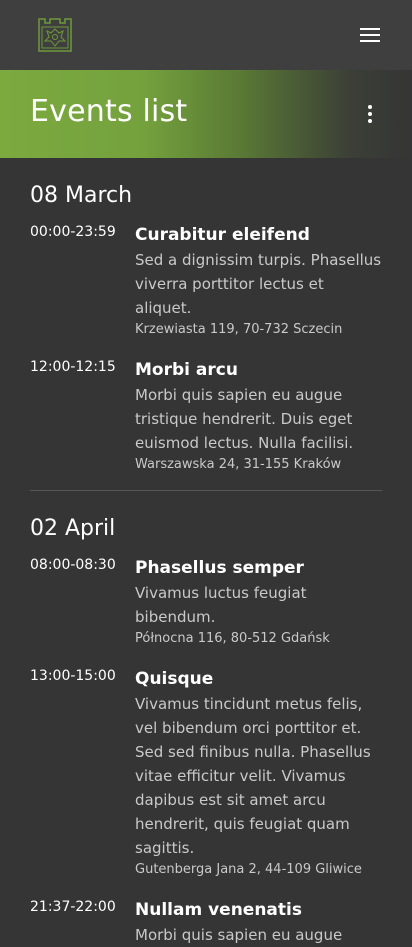 This screenshot has height=947, width=412. I want to click on event-address: Krzewiasta 119, 70-732 Sczecin, so click(239, 329).